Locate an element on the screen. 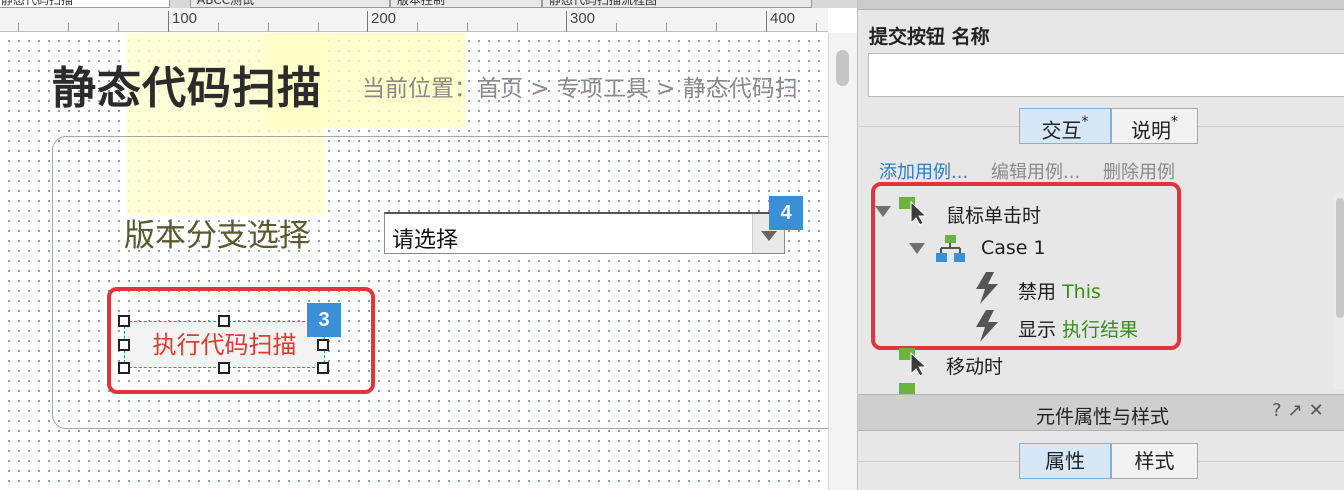  horizontal-ruler: 100 200 300 400 is located at coordinates (414, 20).